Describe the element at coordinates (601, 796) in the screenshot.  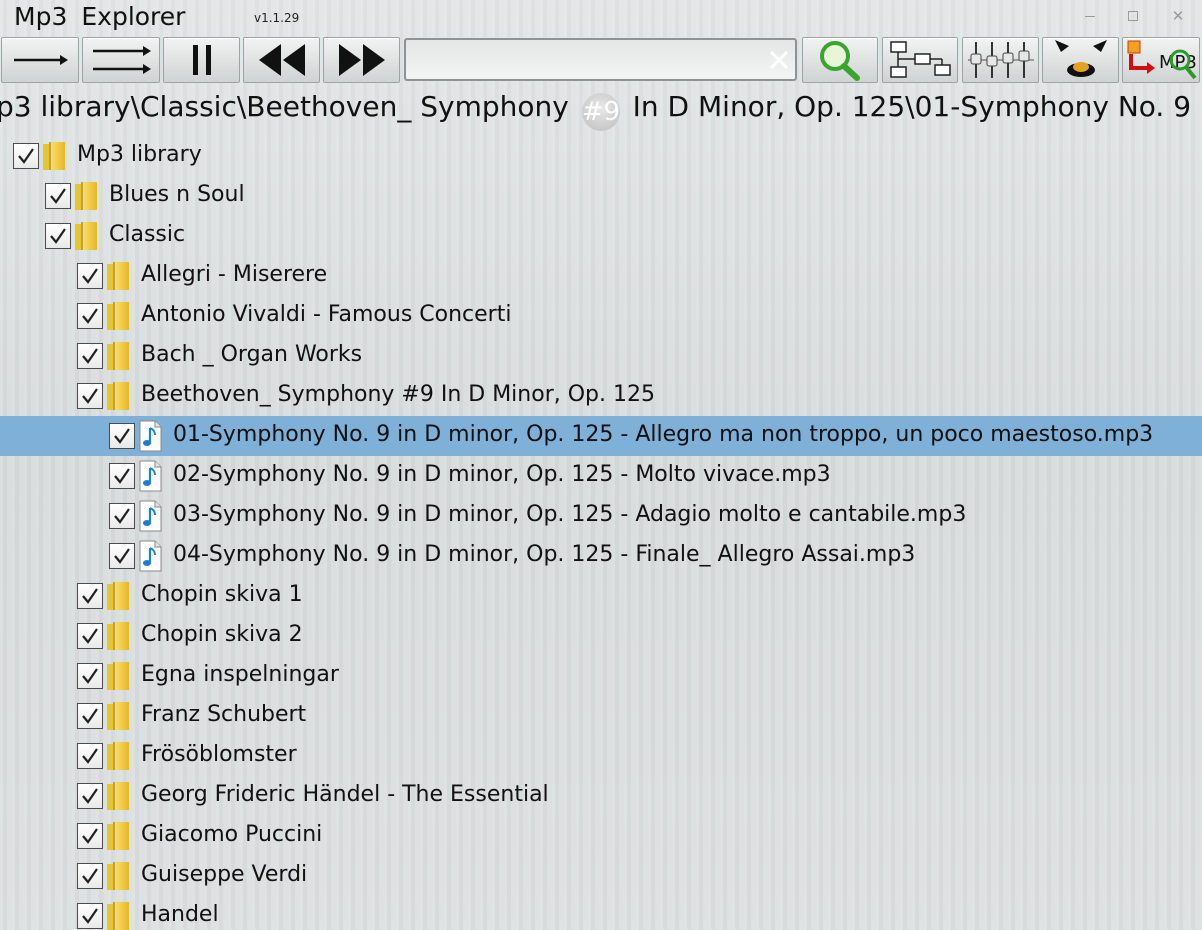
I see `tree-folder-row: Georg Frideric Händel - The Essential` at that location.